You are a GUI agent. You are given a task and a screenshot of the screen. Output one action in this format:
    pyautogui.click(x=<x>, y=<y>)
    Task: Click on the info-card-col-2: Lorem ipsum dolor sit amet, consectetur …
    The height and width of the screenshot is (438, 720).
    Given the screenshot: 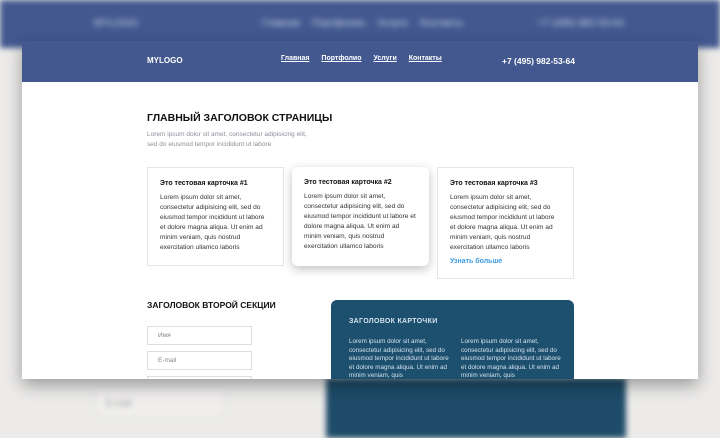 What is the action you would take?
    pyautogui.click(x=511, y=358)
    